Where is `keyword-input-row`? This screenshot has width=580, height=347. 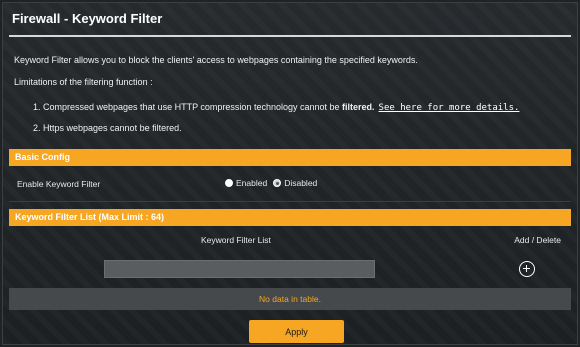
keyword-input-row is located at coordinates (290, 269).